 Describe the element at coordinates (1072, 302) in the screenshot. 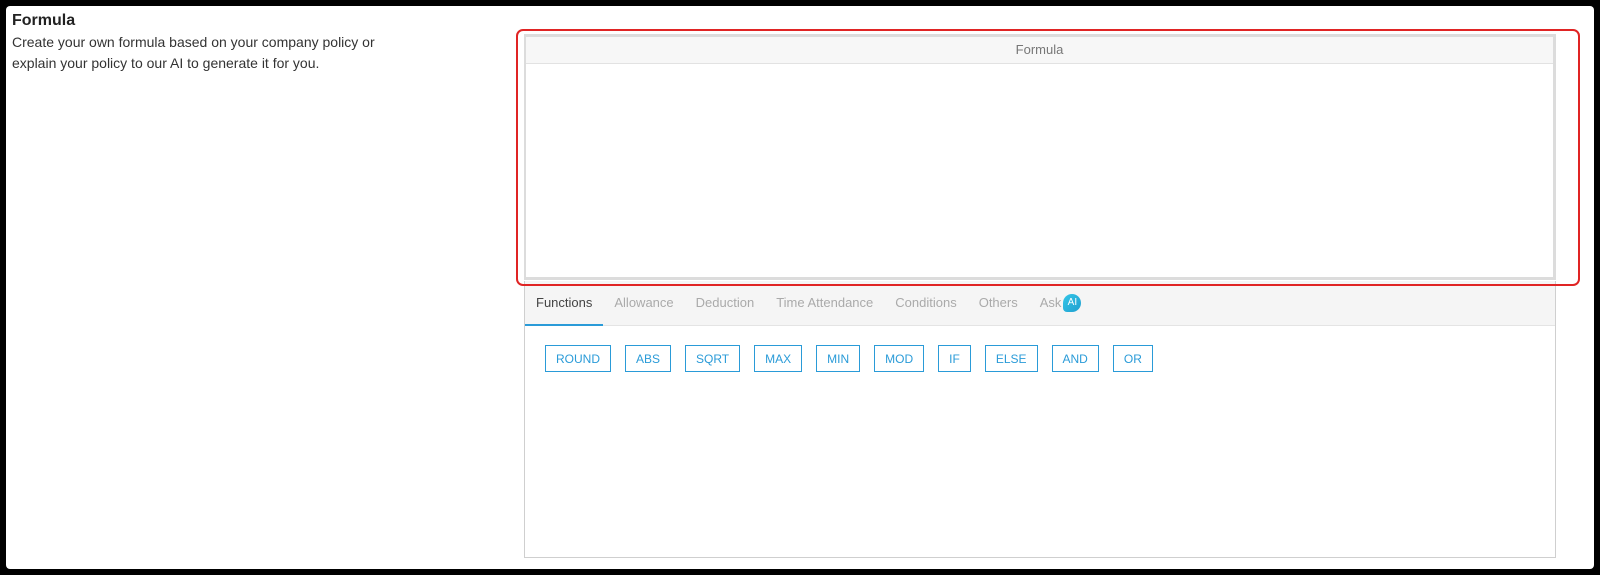

I see `ai-badge-icon: AI` at that location.